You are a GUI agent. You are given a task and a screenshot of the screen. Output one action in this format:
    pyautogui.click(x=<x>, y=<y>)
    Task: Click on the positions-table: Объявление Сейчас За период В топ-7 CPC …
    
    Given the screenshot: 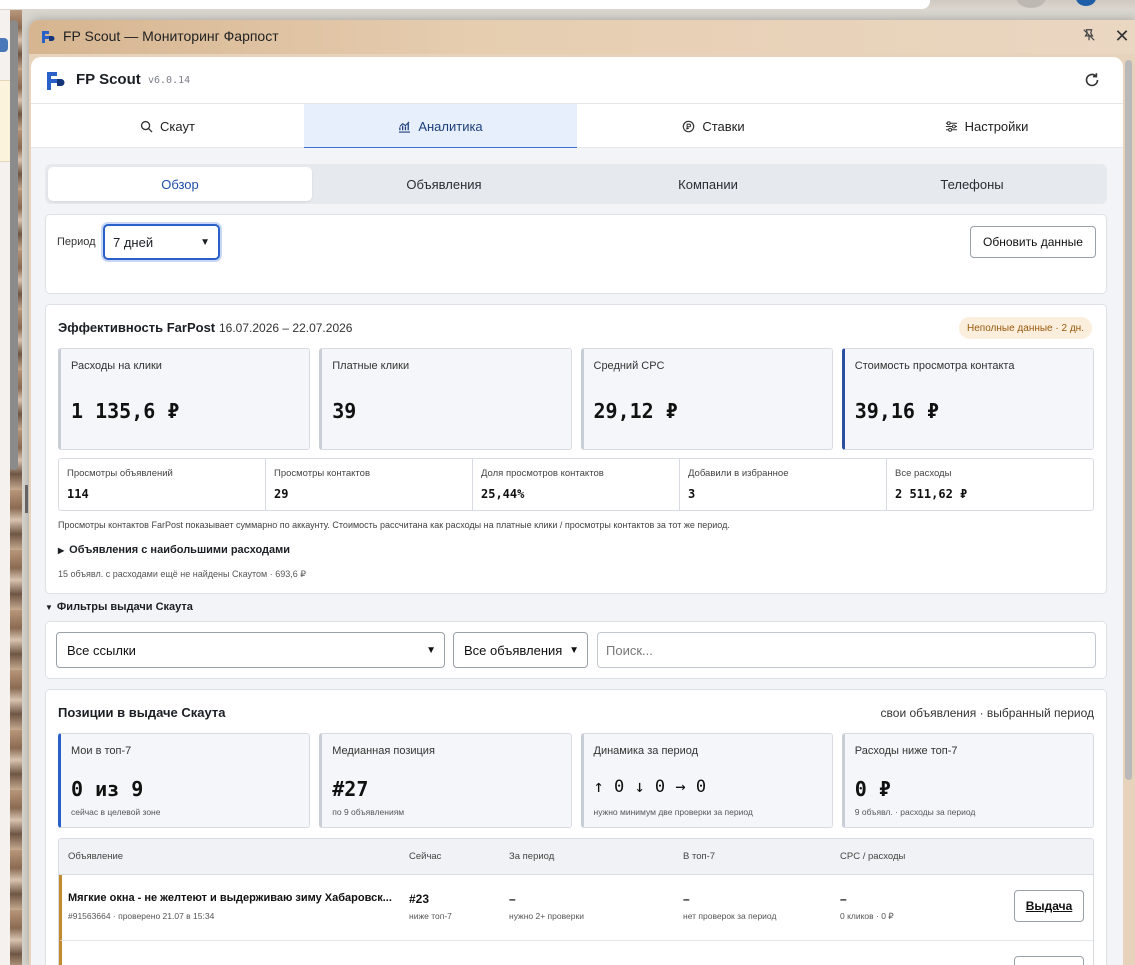 What is the action you would take?
    pyautogui.click(x=576, y=901)
    